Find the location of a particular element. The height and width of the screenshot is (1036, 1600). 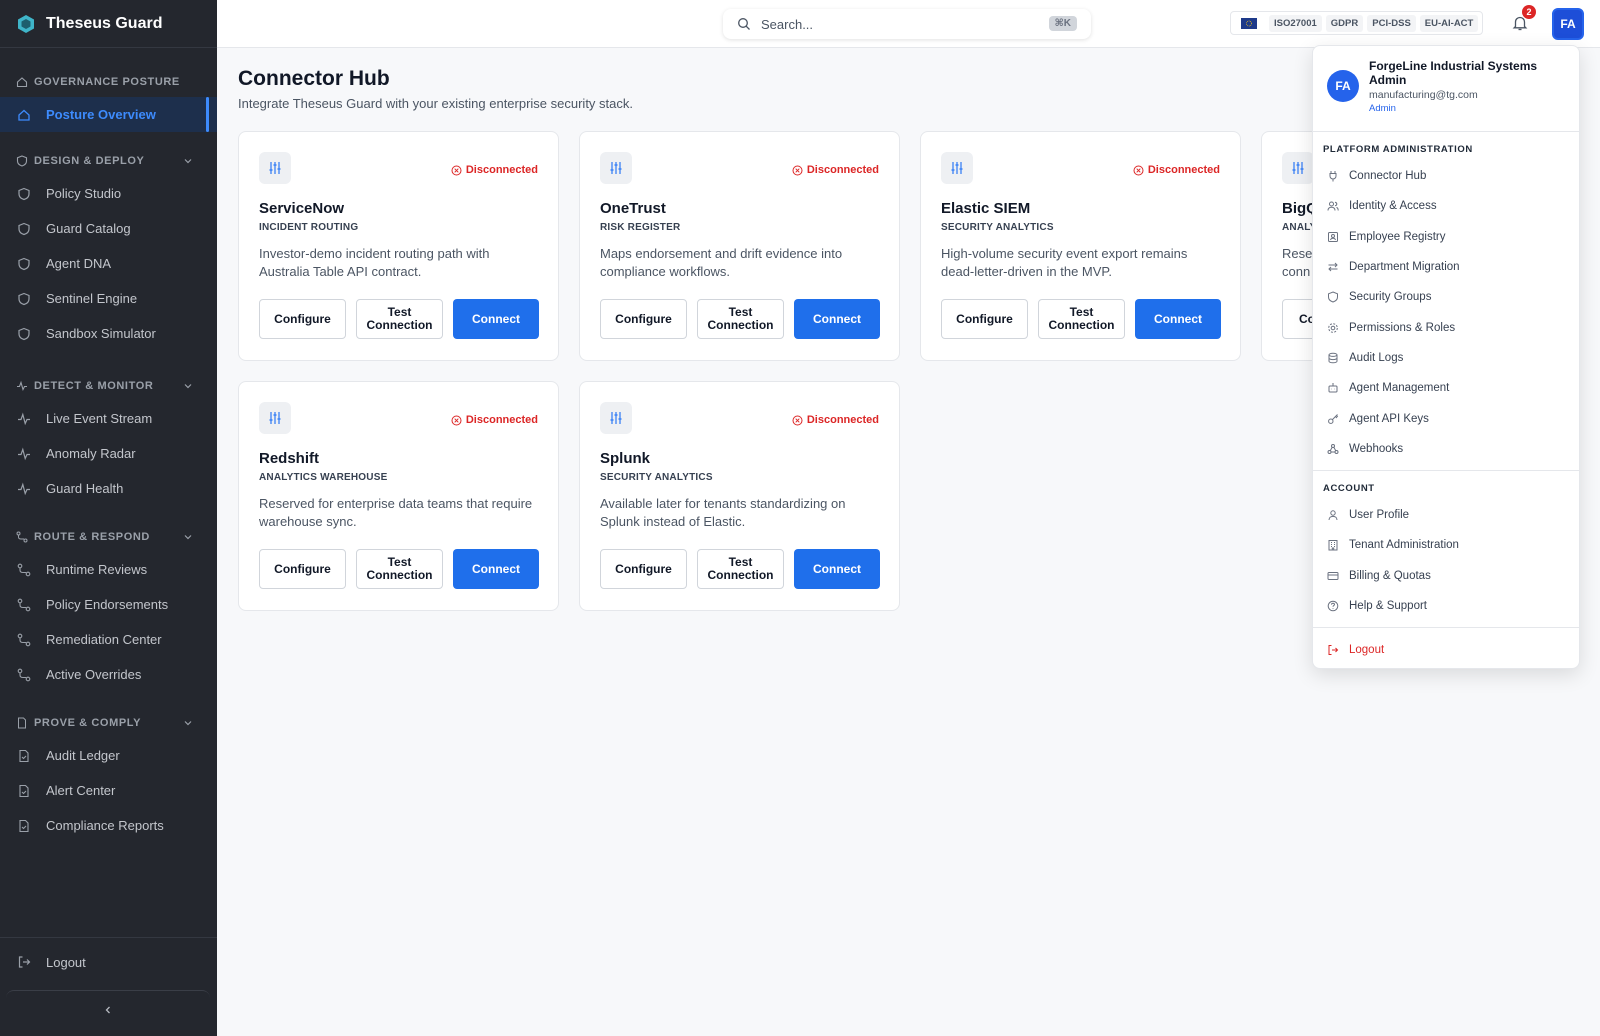

connector-name: Splunk is located at coordinates (625, 458).